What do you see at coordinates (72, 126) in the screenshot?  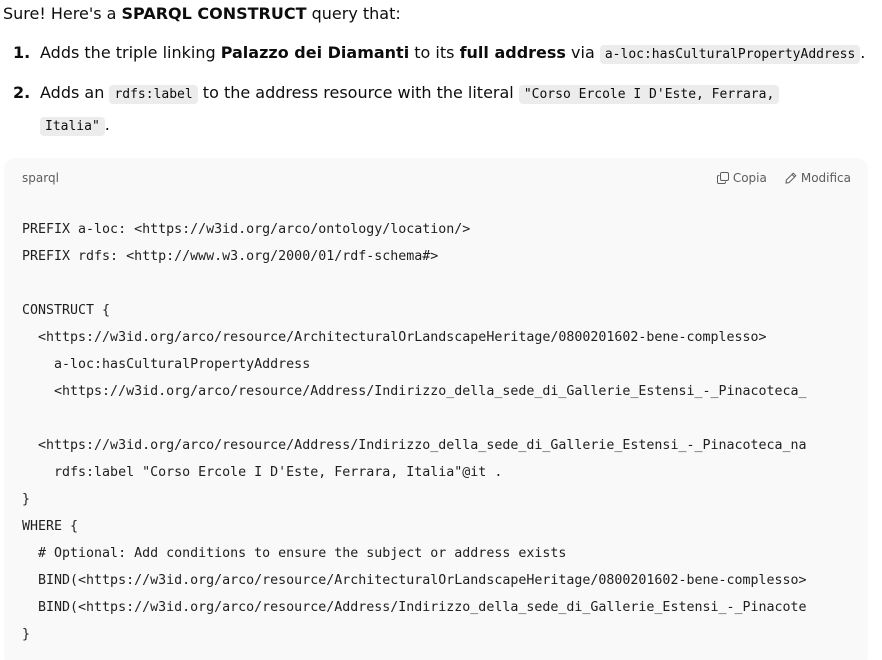 I see `inline-code: Italia"` at bounding box center [72, 126].